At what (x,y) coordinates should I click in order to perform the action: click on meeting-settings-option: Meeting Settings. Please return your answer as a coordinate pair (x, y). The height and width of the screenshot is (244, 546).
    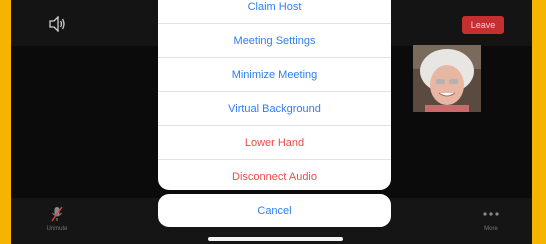
    Looking at the image, I should click on (274, 41).